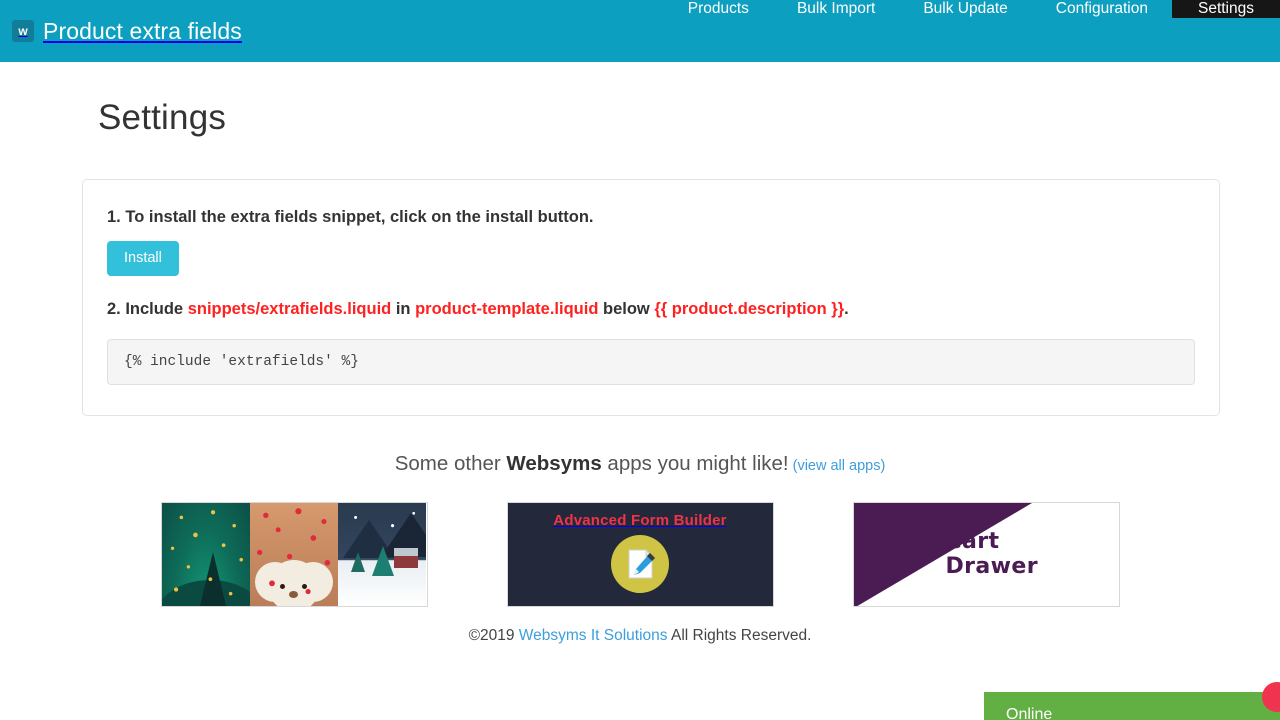  What do you see at coordinates (718, 9) in the screenshot?
I see `nav-link-products: Products` at bounding box center [718, 9].